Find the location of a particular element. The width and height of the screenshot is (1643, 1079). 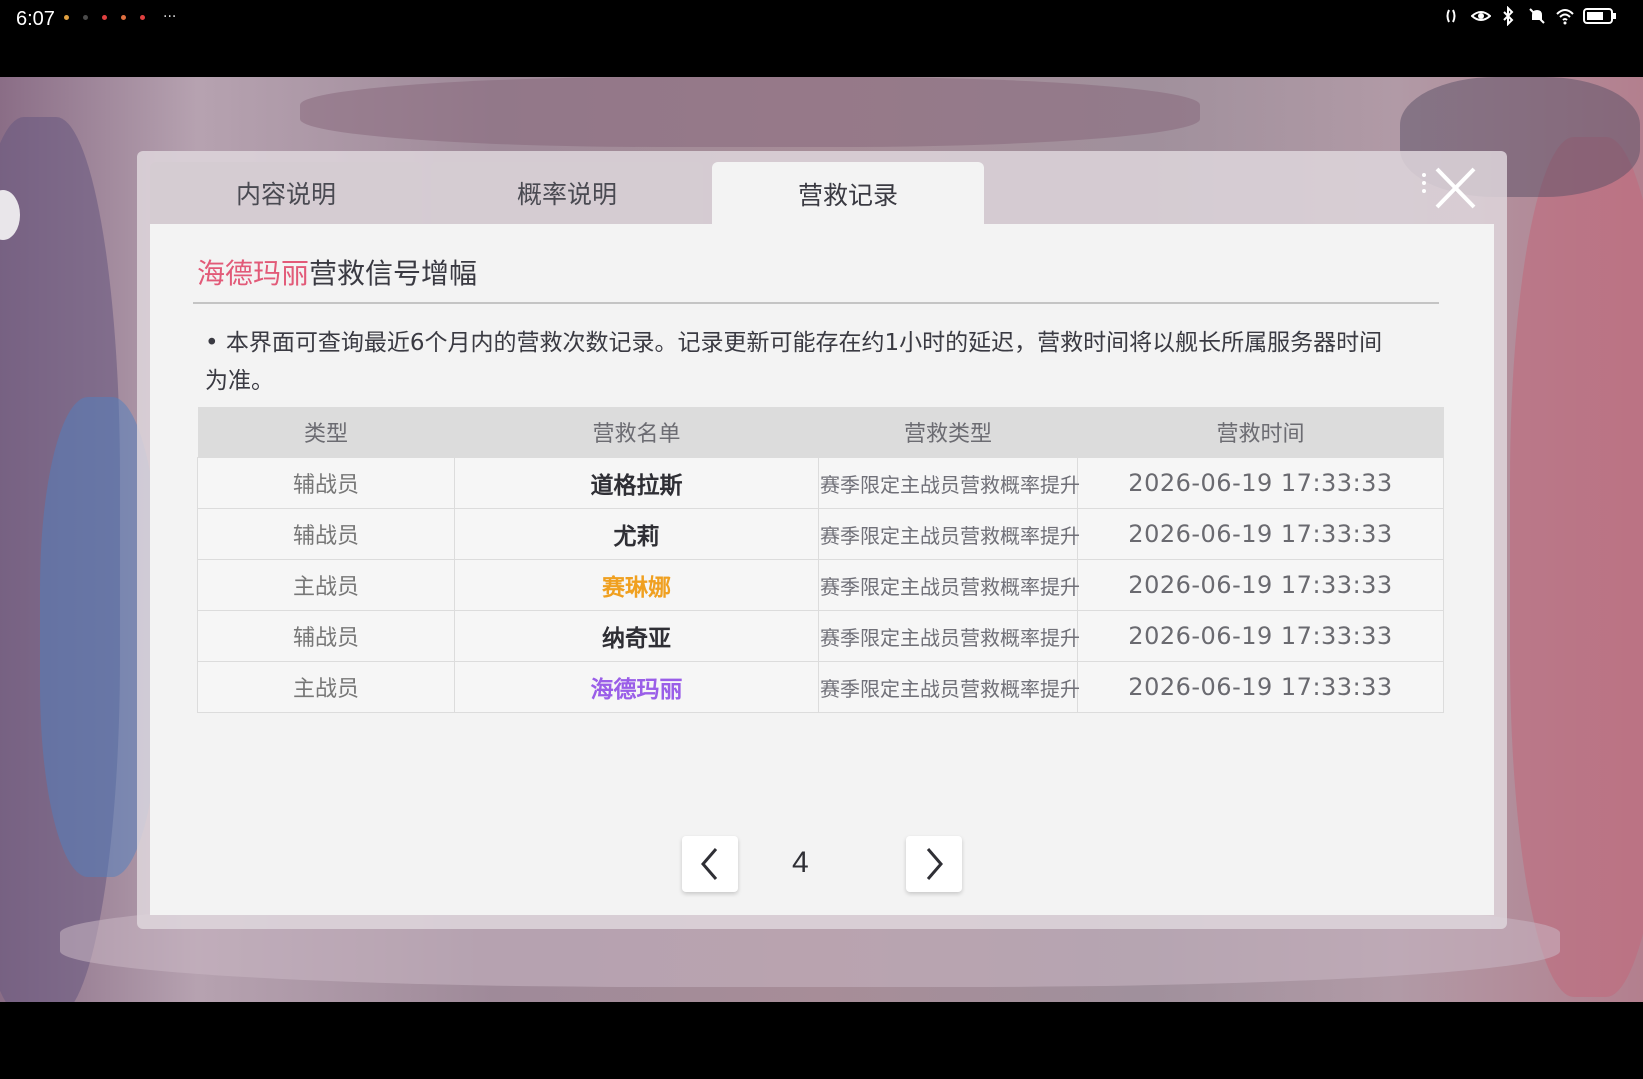

column-header-type: 类型 is located at coordinates (326, 432).